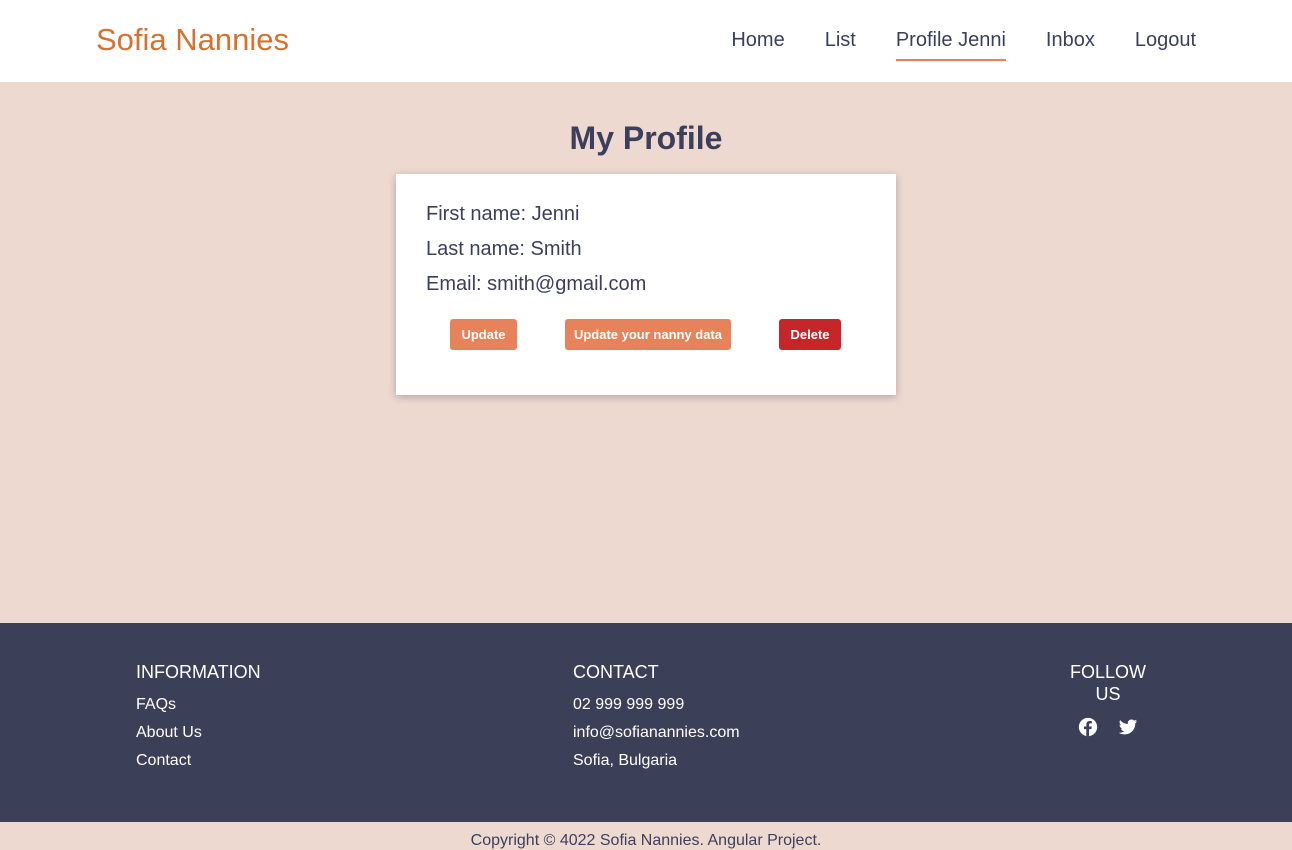 The height and width of the screenshot is (850, 1292). I want to click on brand-logo-link: Sofia Nannies, so click(192, 40).